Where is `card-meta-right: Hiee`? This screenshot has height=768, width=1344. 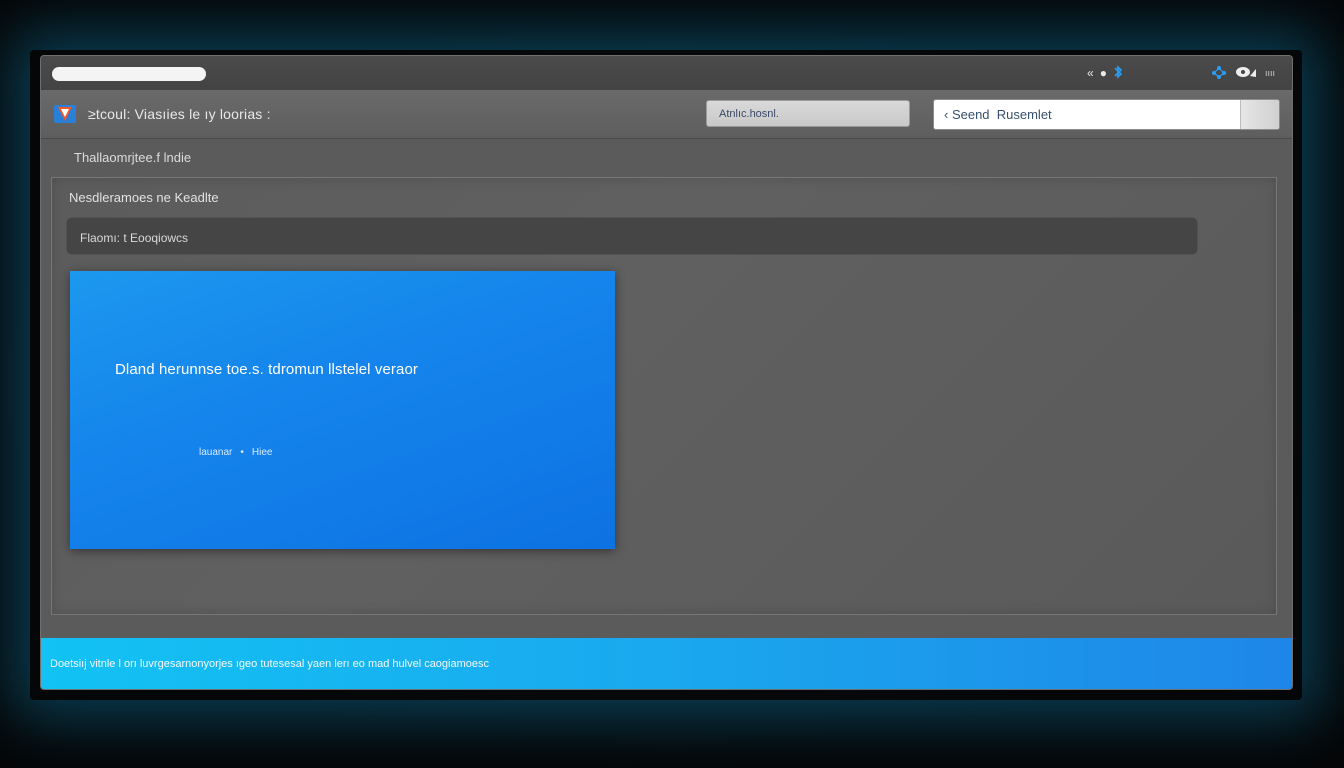 card-meta-right: Hiee is located at coordinates (262, 452).